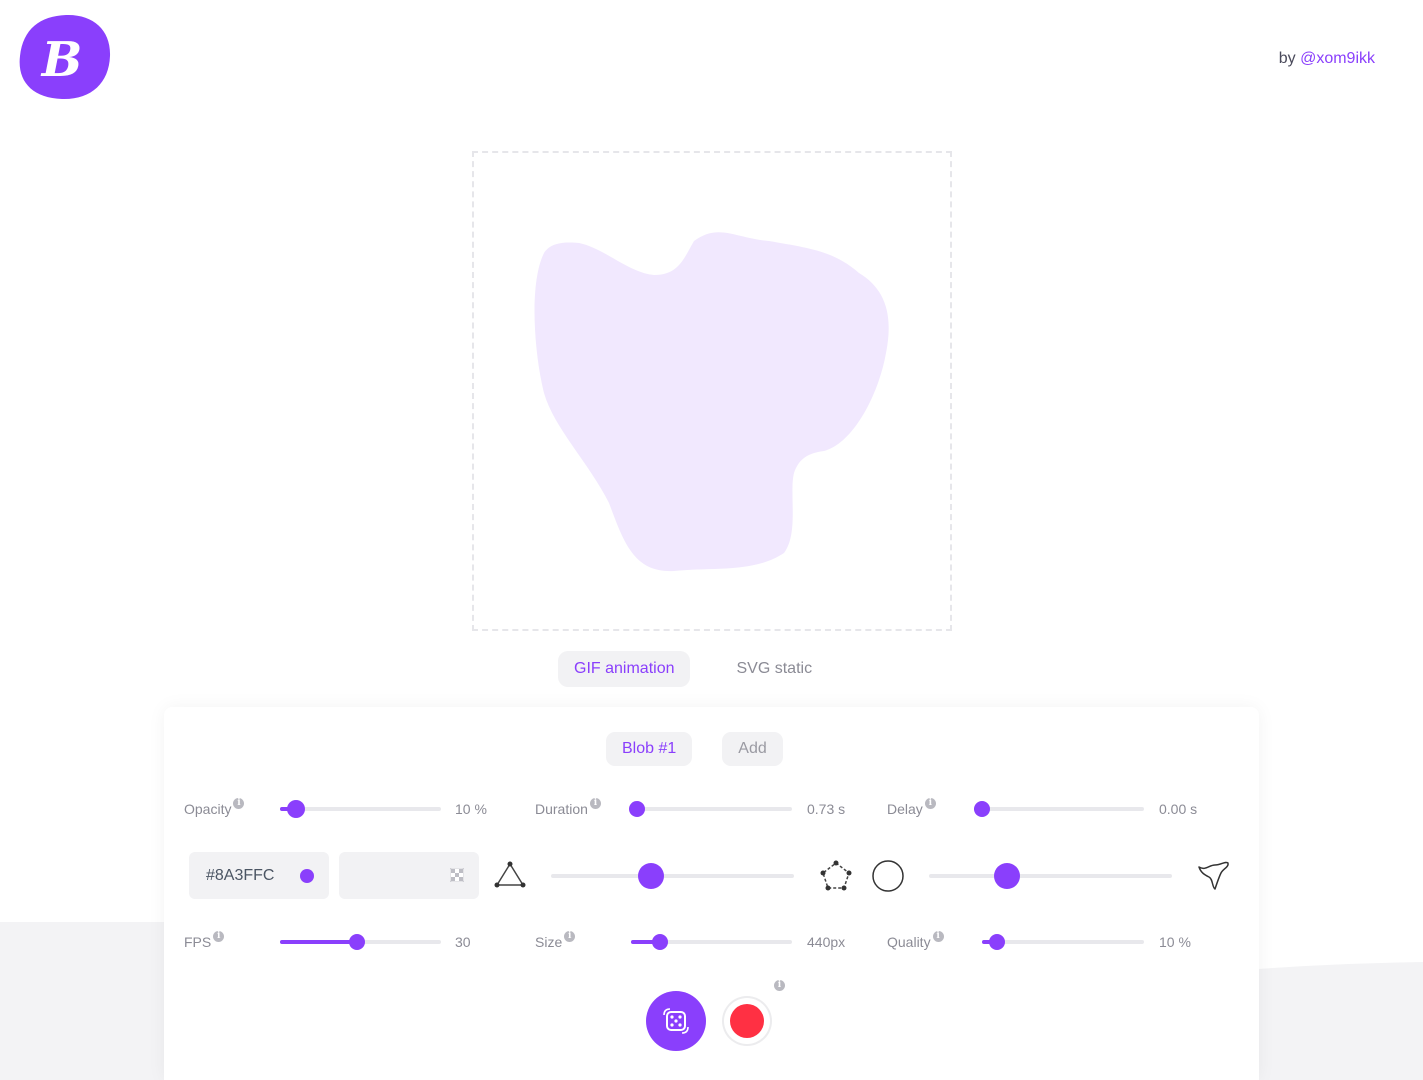 This screenshot has width=1423, height=1080. What do you see at coordinates (360, 809) in the screenshot?
I see `opacity-slider` at bounding box center [360, 809].